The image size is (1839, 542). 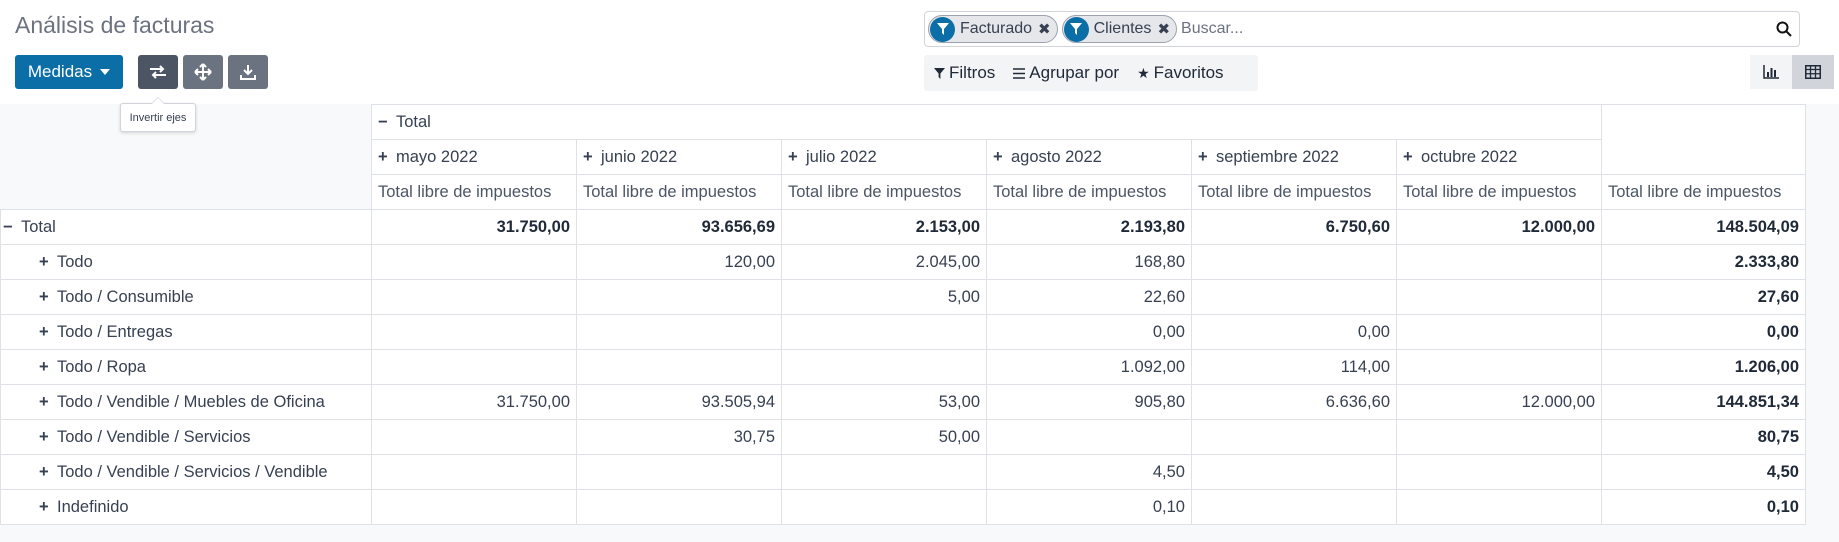 What do you see at coordinates (1294, 157) in the screenshot?
I see `col-header-month: + septiembre 2022` at bounding box center [1294, 157].